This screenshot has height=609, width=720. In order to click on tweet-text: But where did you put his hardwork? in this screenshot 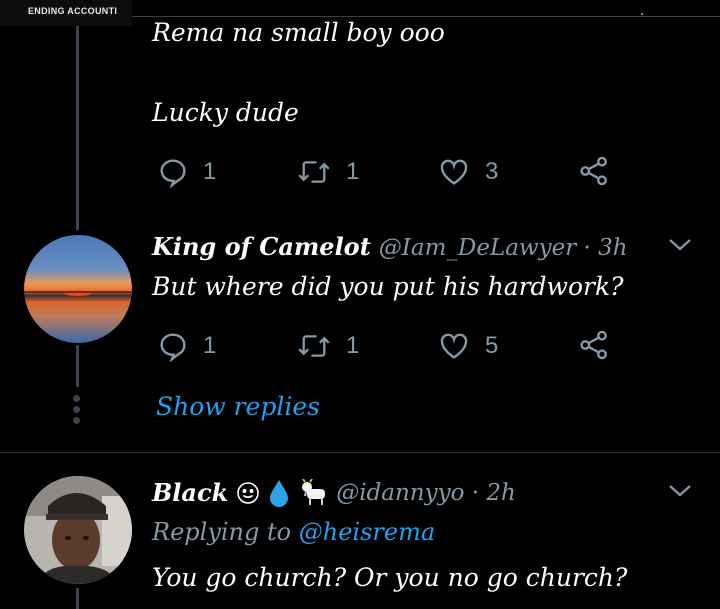, I will do `click(388, 286)`.